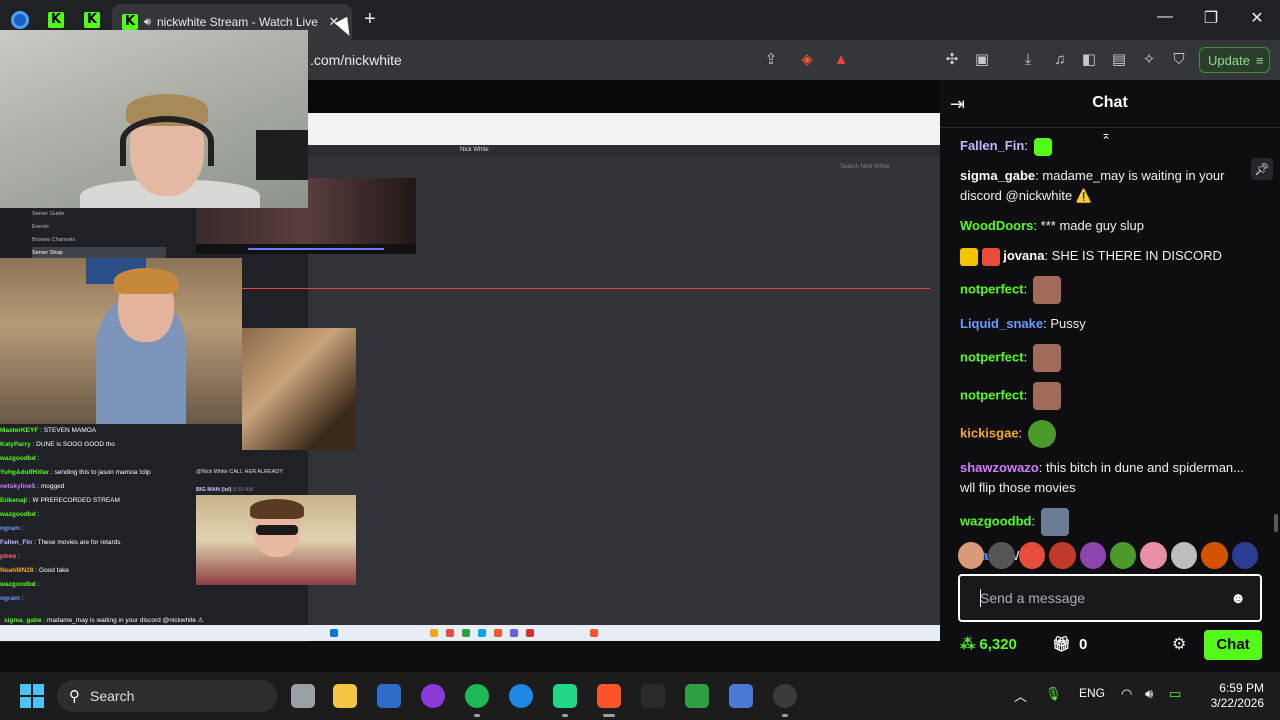 This screenshot has height=720, width=1280. I want to click on send-chat-button: Chat, so click(1233, 645).